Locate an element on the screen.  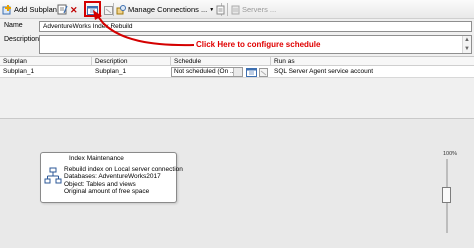
column-header-schedule: Schedule is located at coordinates (221, 61).